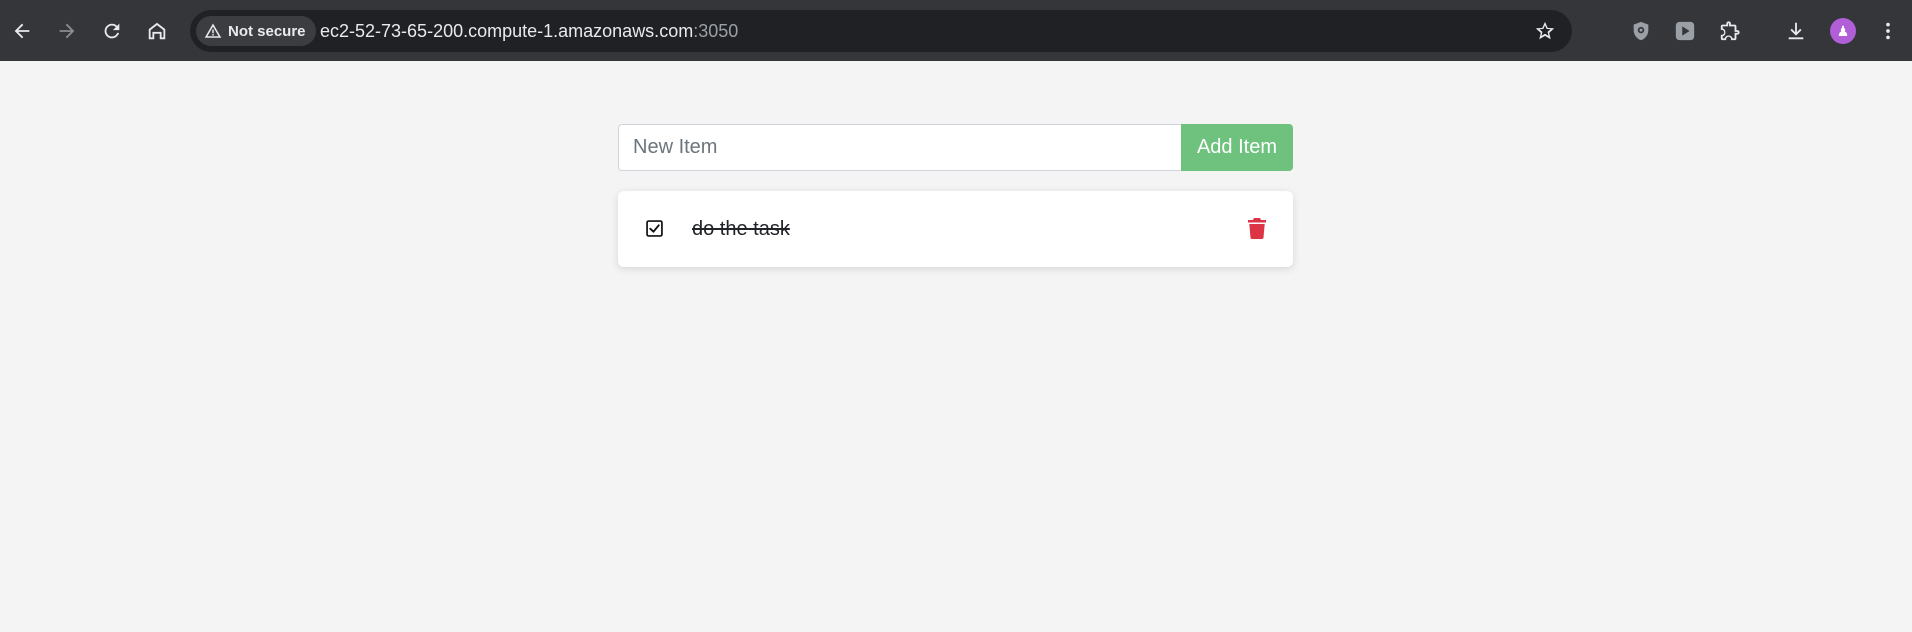  I want to click on warning-triangle-icon, so click(213, 30).